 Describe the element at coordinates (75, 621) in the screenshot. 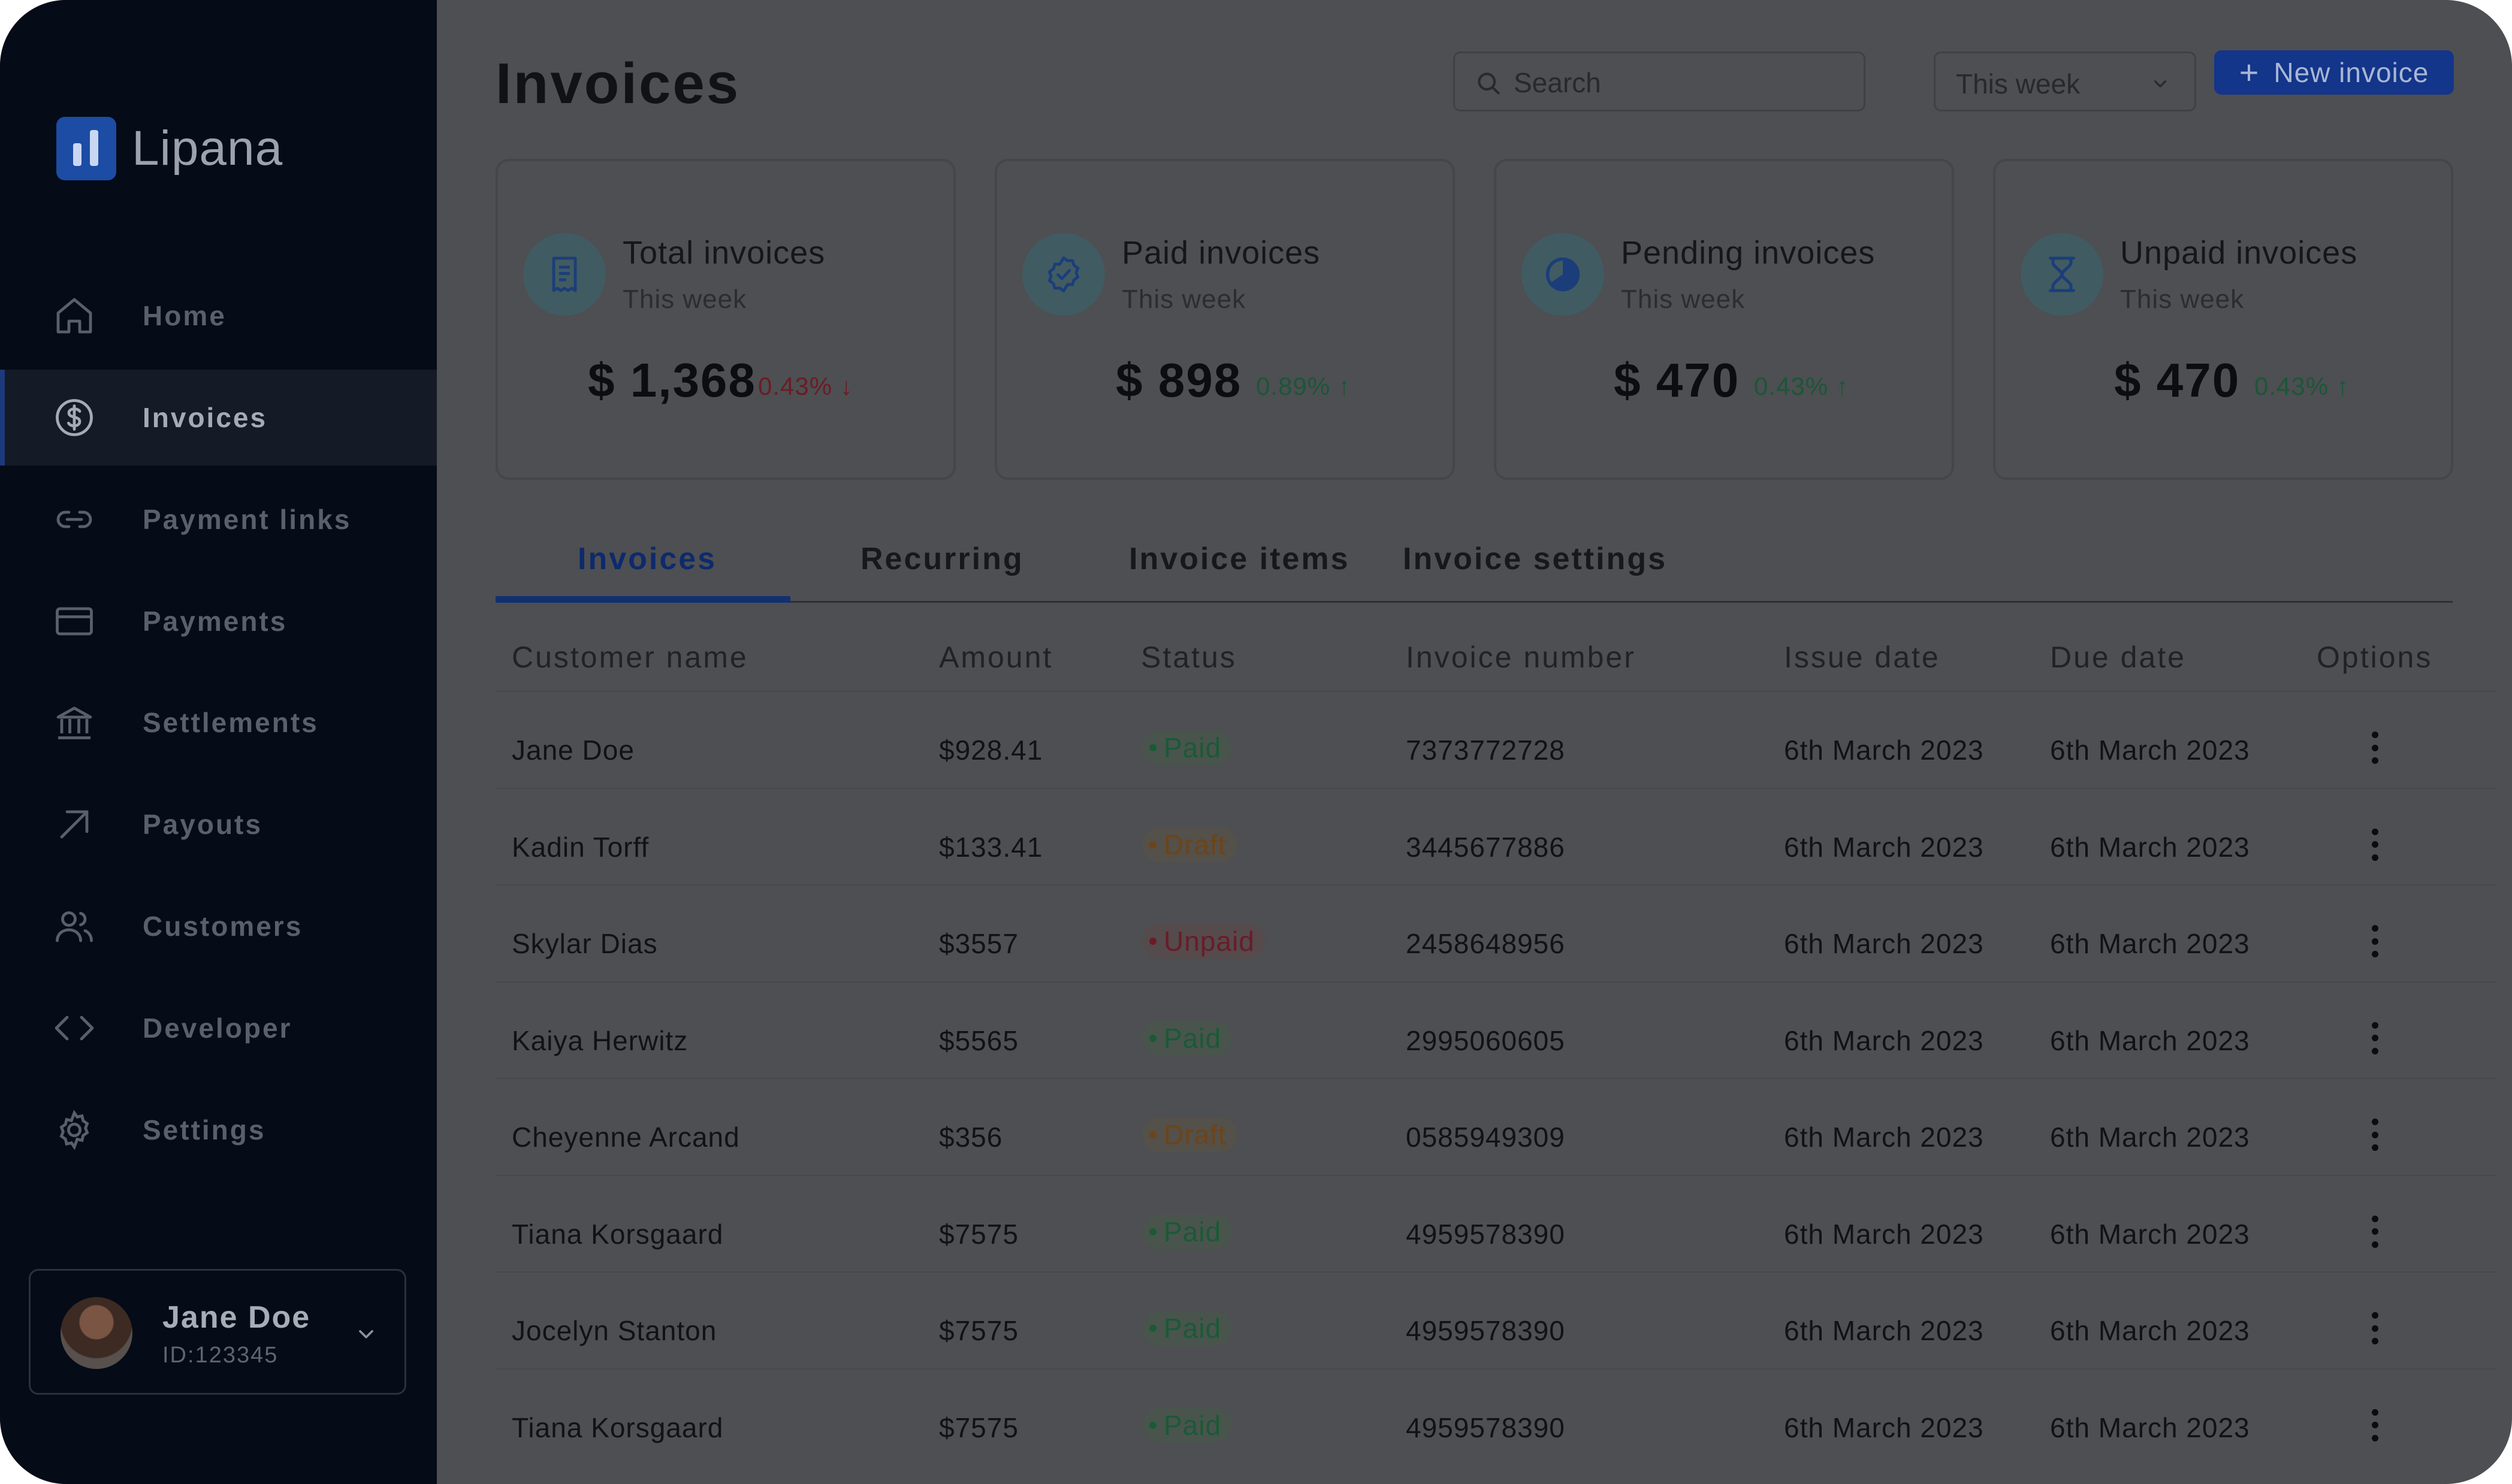

I see `credit-card-icon` at that location.